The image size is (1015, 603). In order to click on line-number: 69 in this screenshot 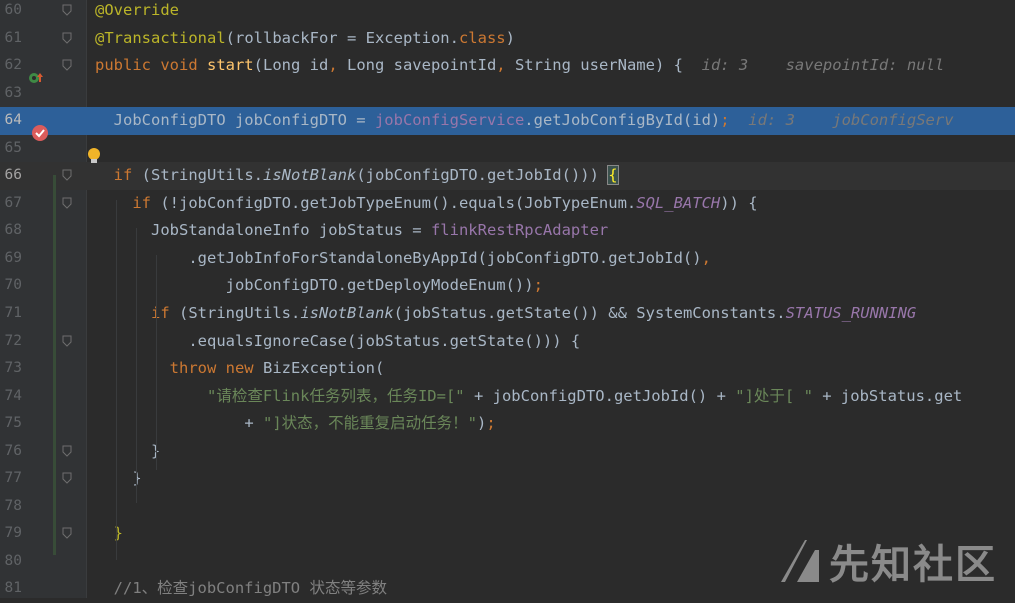, I will do `click(11, 259)`.